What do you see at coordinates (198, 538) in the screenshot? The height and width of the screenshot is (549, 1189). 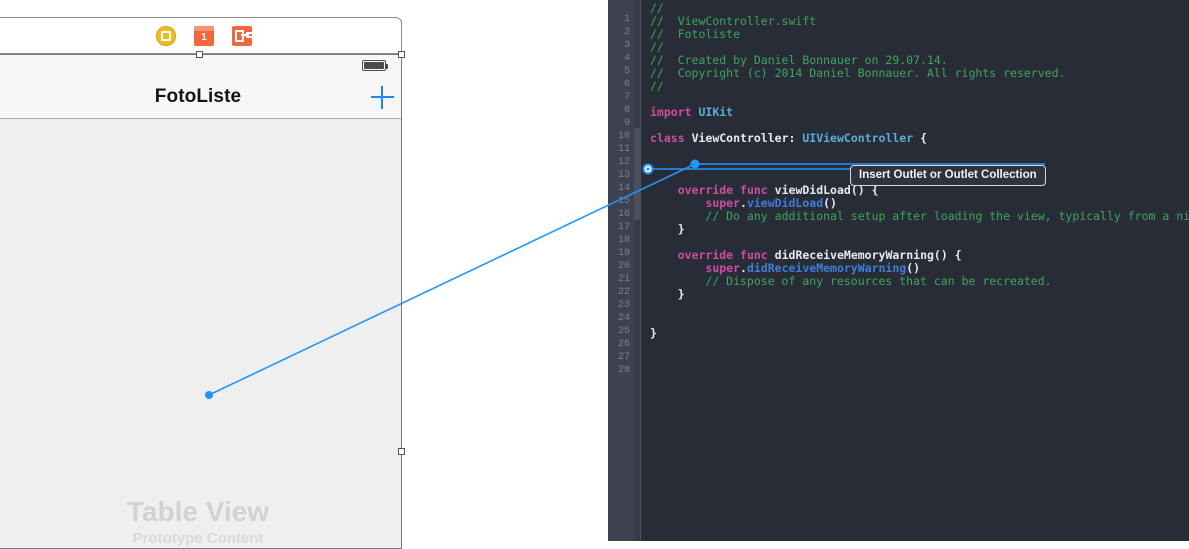 I see `table-view-placeholder-subtitle: Prototype Content` at bounding box center [198, 538].